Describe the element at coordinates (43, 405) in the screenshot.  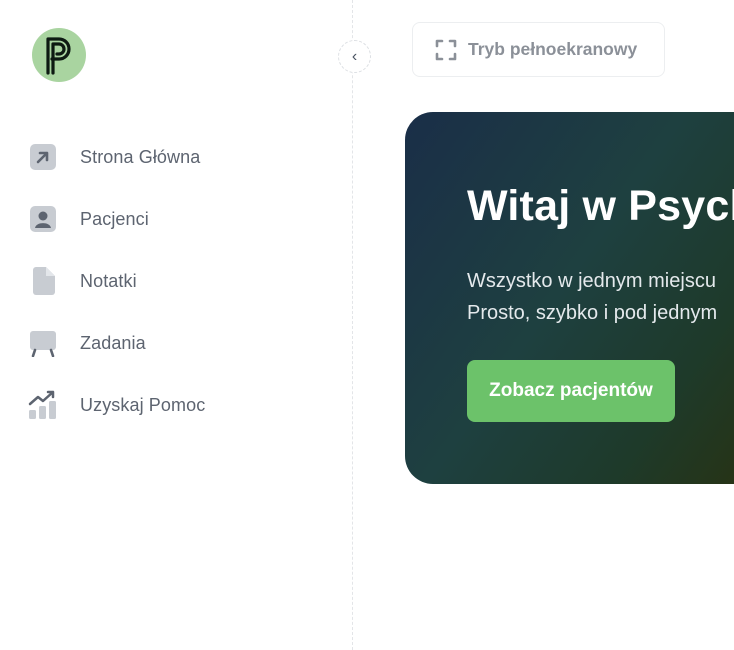
I see `chart-trend-icon` at that location.